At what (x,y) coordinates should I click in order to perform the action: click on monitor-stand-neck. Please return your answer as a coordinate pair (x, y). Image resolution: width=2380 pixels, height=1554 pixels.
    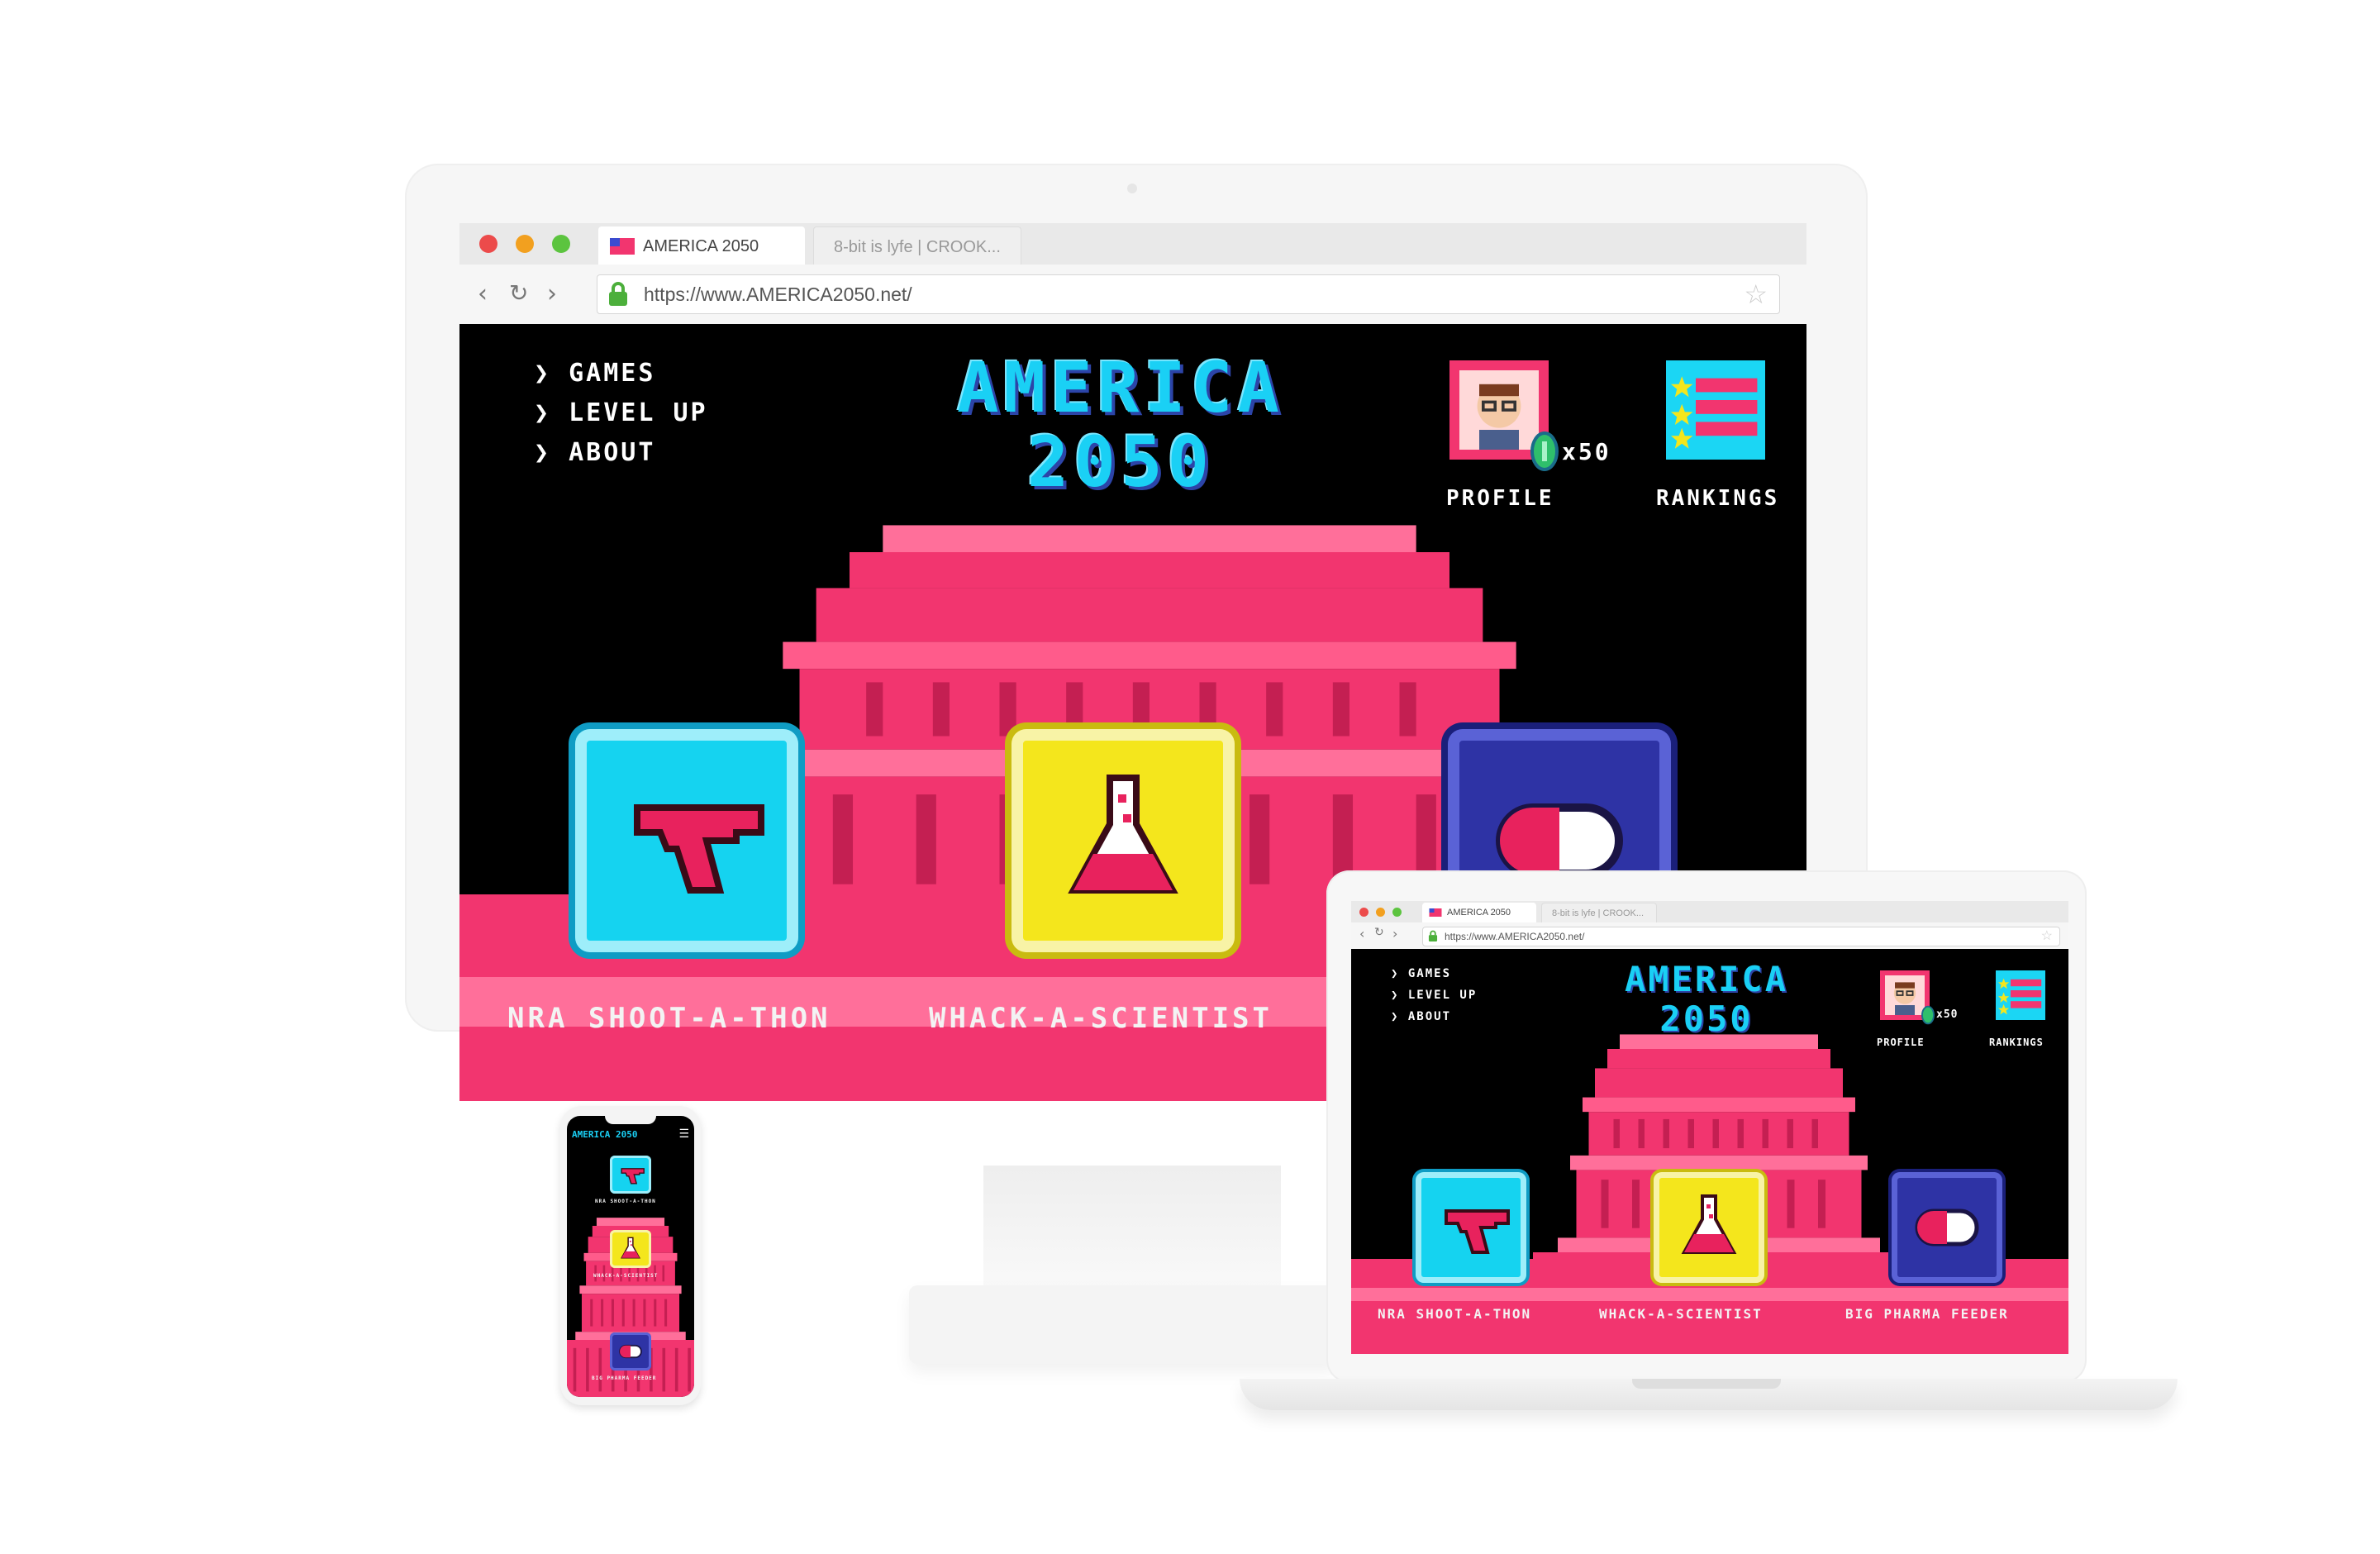
    Looking at the image, I should click on (1132, 1227).